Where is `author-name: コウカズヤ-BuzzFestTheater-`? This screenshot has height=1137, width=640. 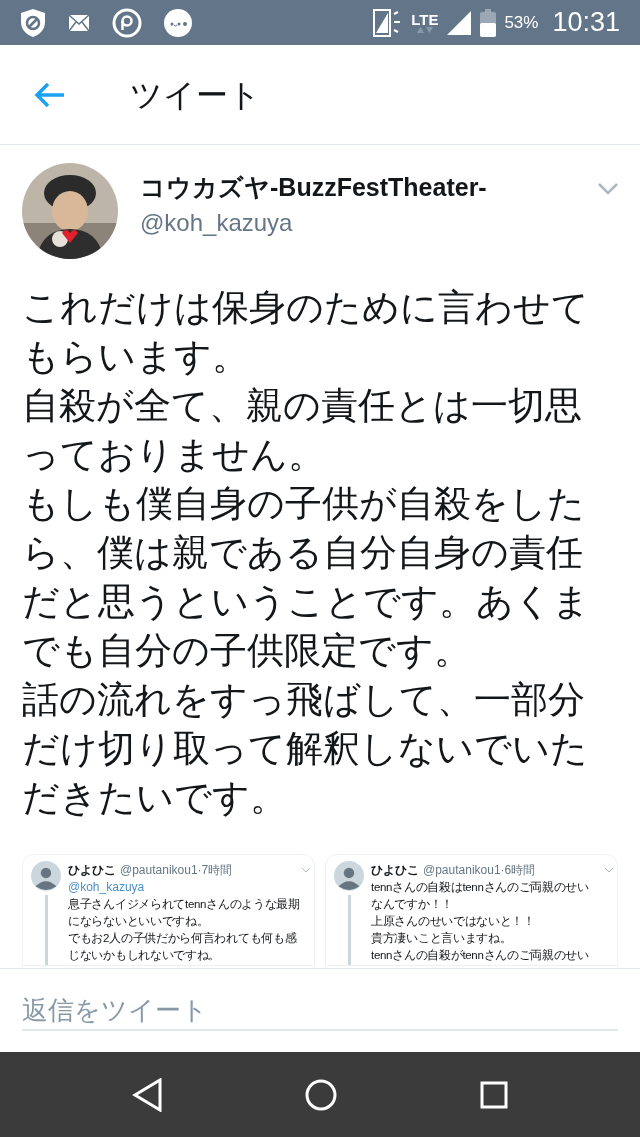
author-name: コウカズヤ-BuzzFestTheater- is located at coordinates (358, 187).